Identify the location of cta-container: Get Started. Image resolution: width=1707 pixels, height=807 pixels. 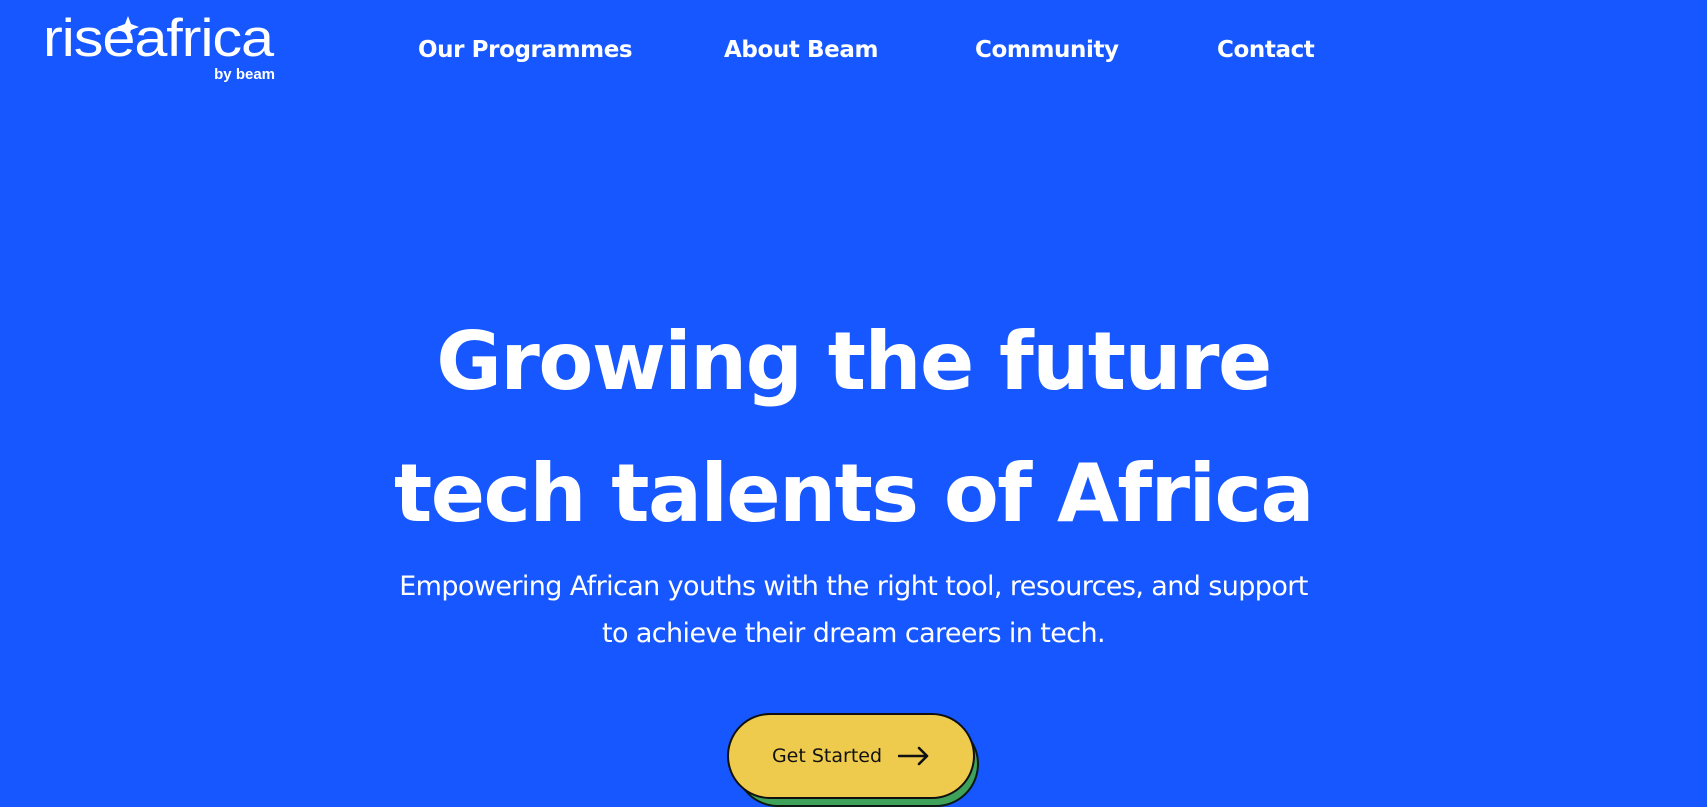
(855, 760).